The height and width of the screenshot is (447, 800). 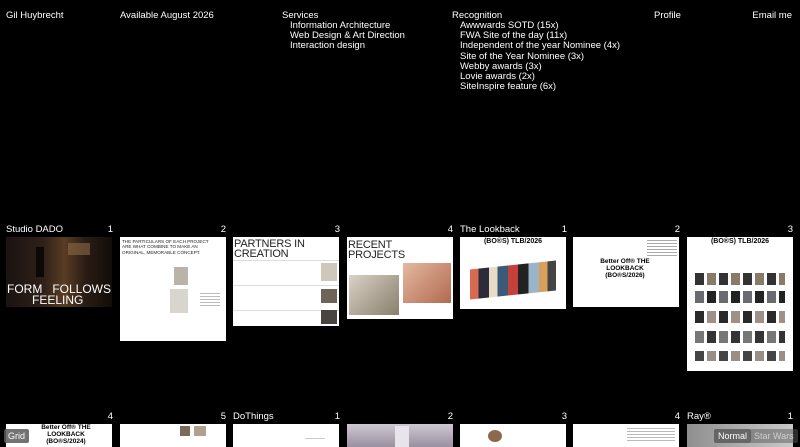 I want to click on slide-heading: PARTNERS IN CREATION, so click(x=269, y=249).